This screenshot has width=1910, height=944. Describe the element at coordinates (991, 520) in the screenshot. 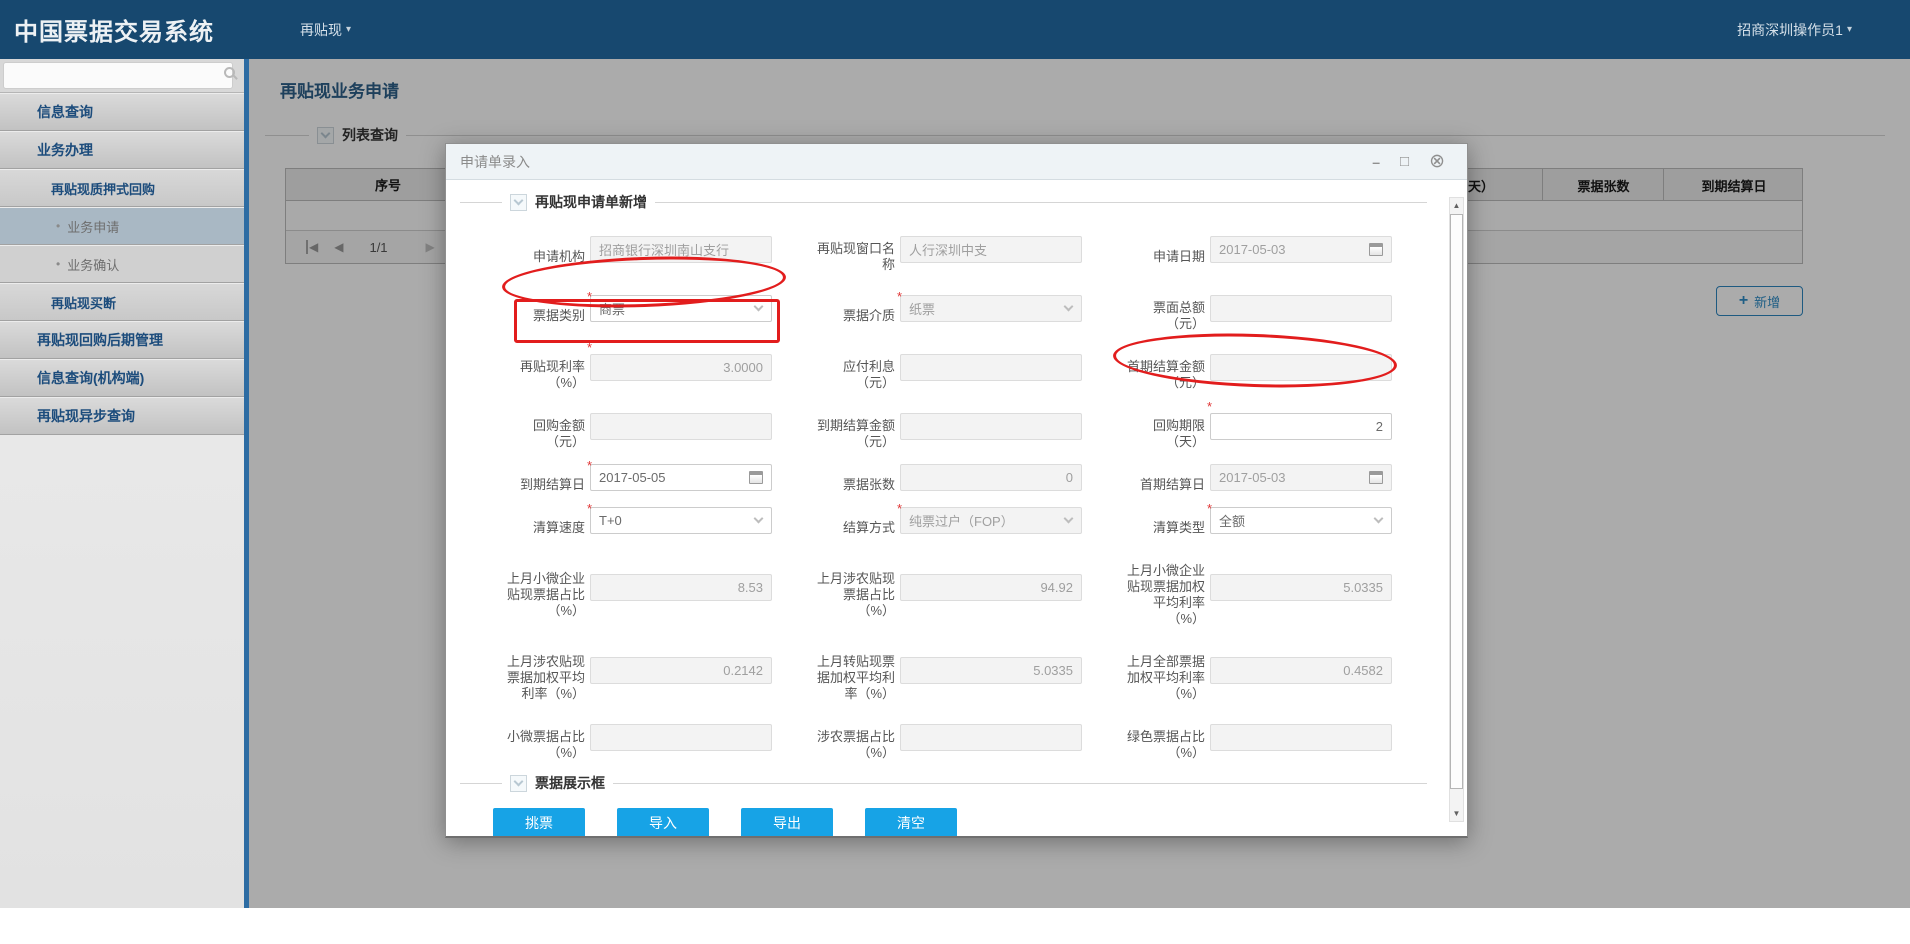

I see `field-input: 纯票过户（FOP）` at that location.